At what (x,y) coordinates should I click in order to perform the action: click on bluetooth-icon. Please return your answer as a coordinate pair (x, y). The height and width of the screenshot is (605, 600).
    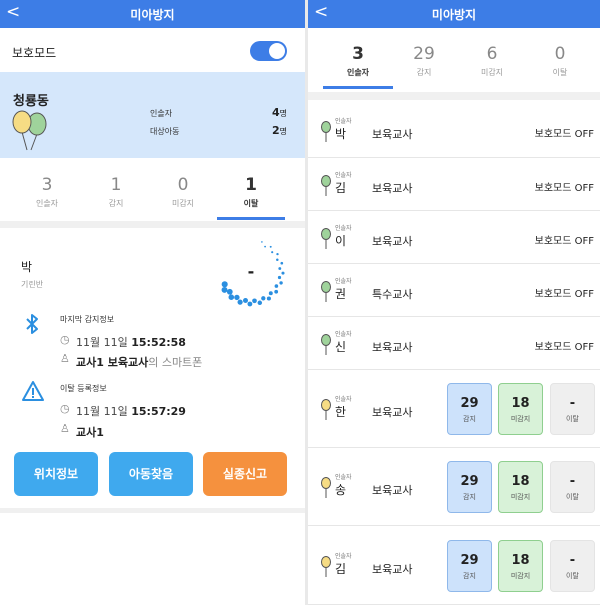
    Looking at the image, I should click on (32, 324).